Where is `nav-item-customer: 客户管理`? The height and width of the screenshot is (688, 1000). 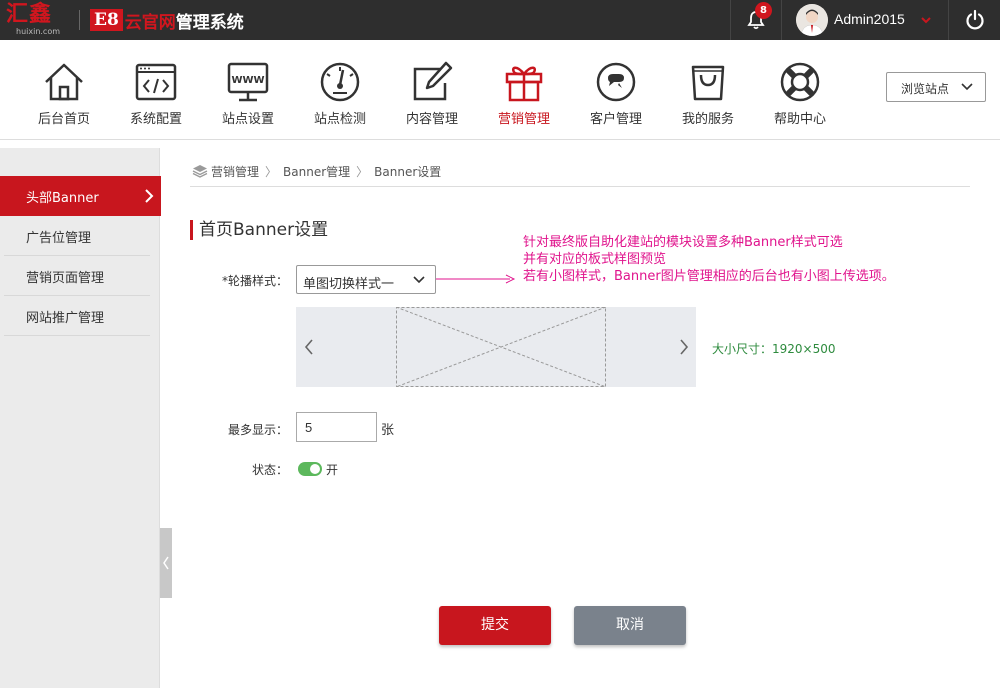
nav-item-customer: 客户管理 is located at coordinates (616, 90).